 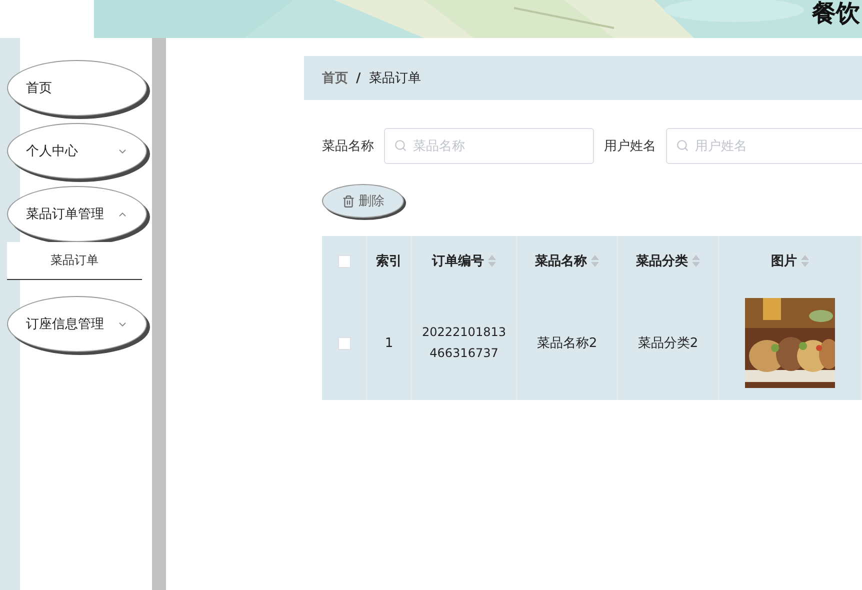 What do you see at coordinates (394, 78) in the screenshot?
I see `breadcrumb-link: 菜品订单` at bounding box center [394, 78].